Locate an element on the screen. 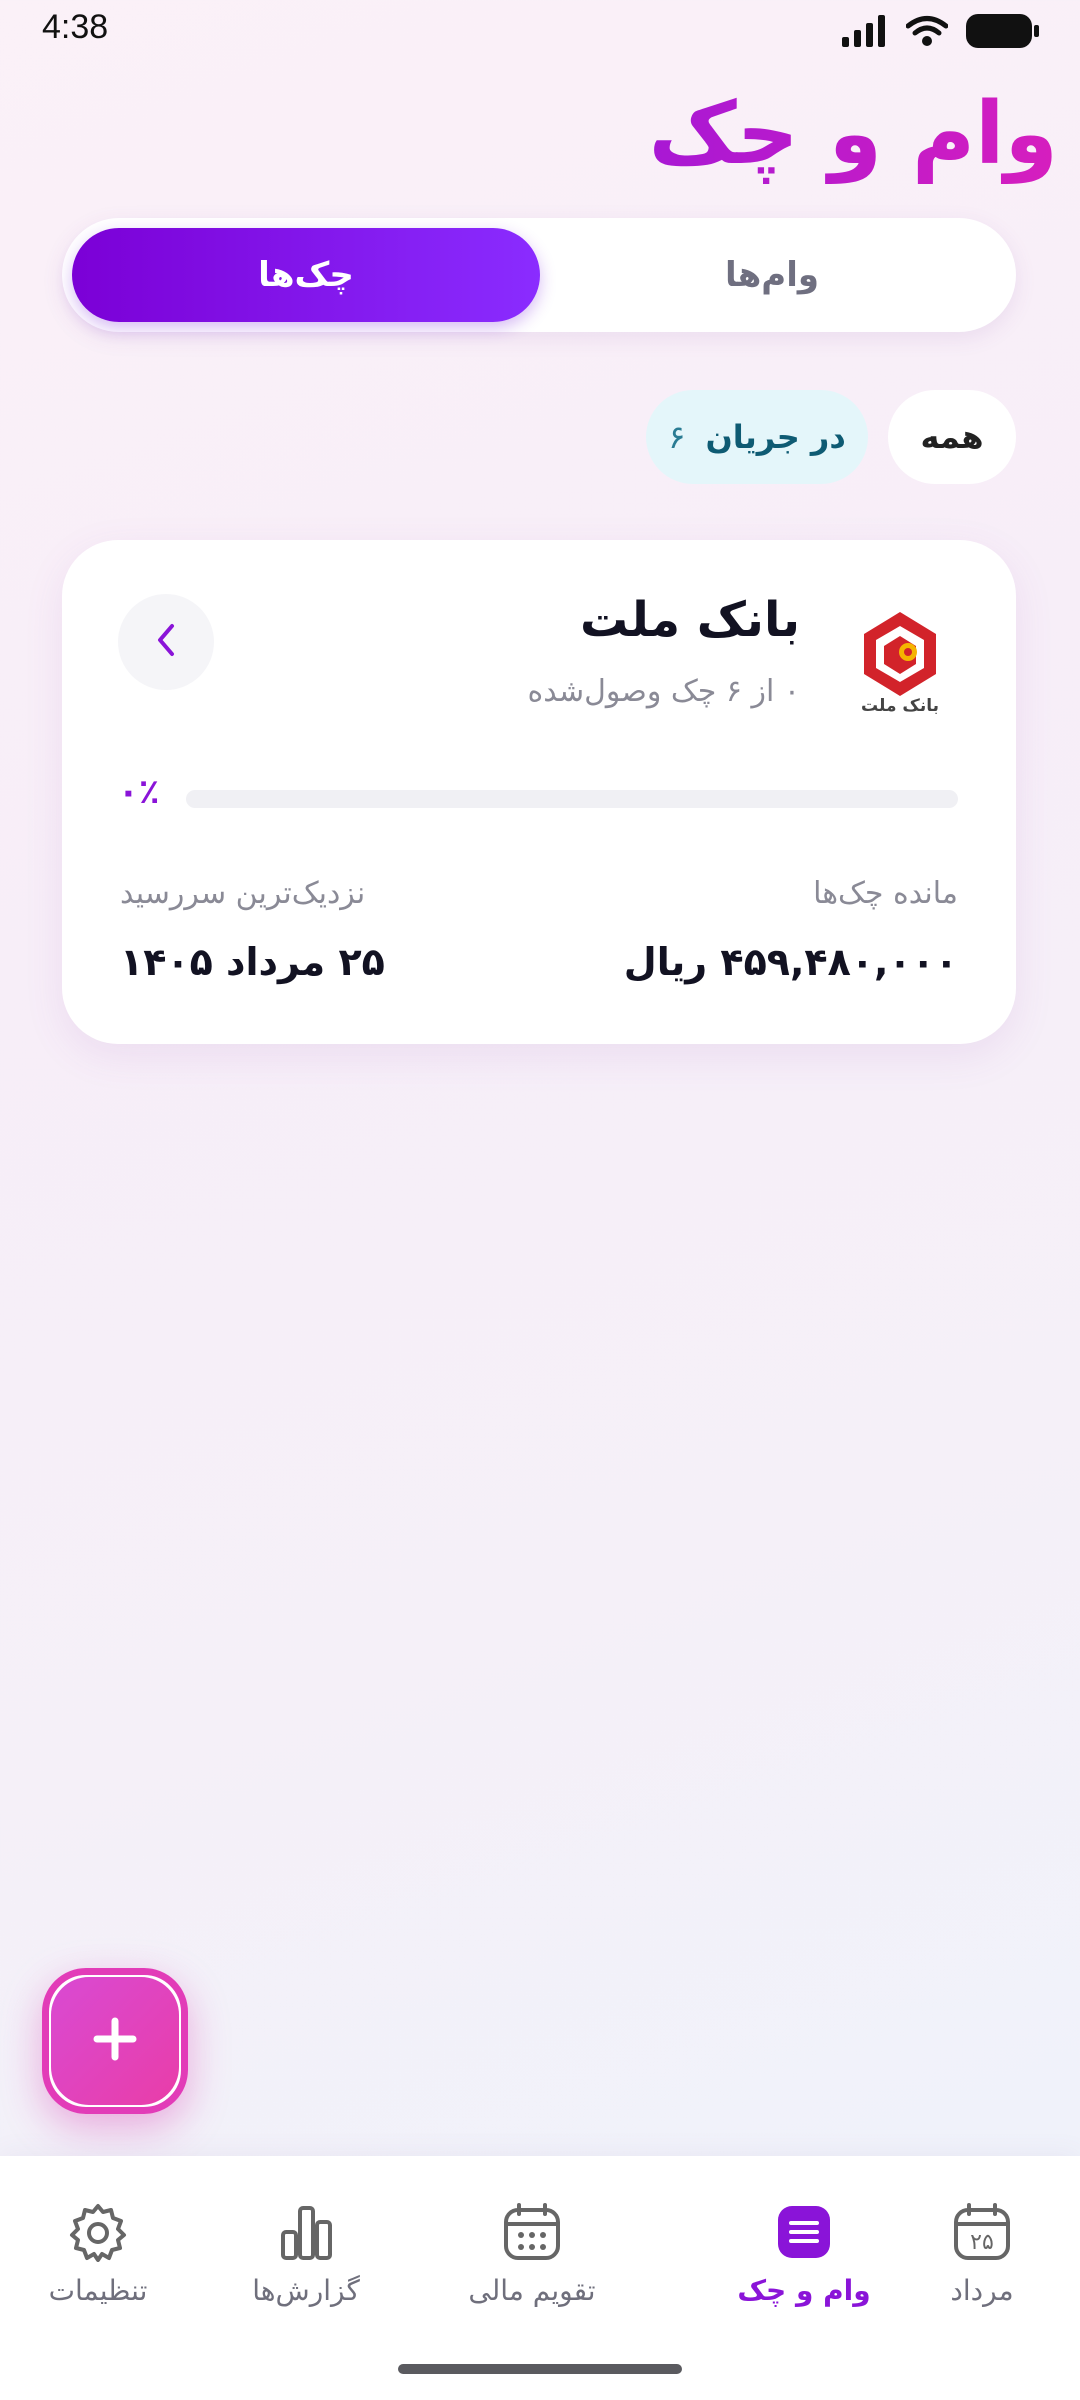 Image resolution: width=1080 pixels, height=2400 pixels. open-detail-button is located at coordinates (166, 642).